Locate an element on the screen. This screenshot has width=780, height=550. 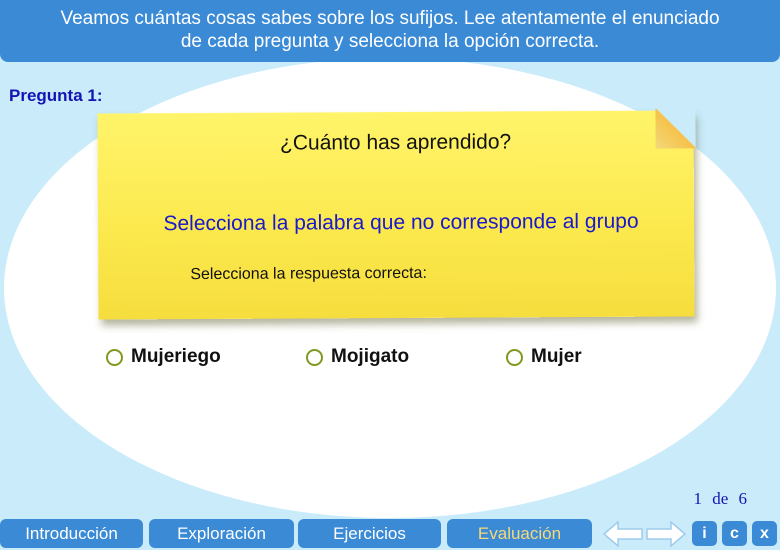
arrow-right-icon is located at coordinates (666, 534).